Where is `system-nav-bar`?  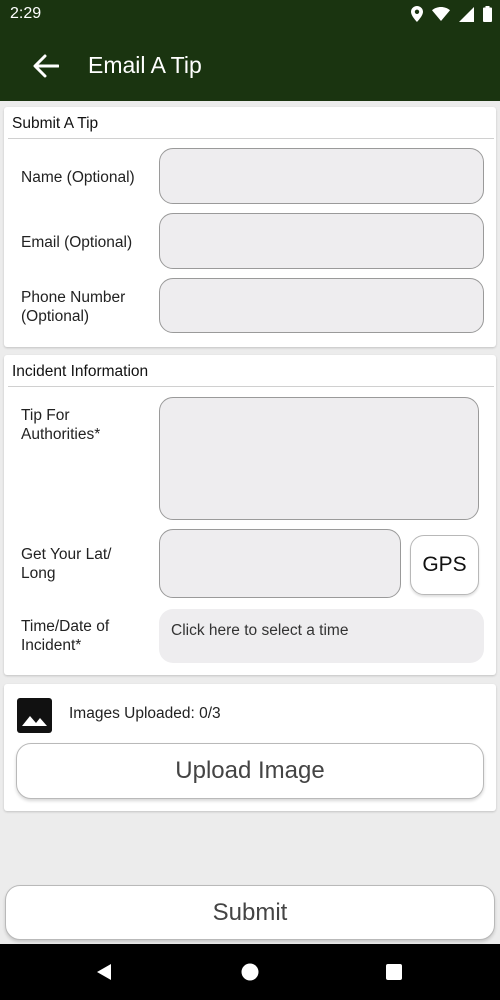 system-nav-bar is located at coordinates (250, 972).